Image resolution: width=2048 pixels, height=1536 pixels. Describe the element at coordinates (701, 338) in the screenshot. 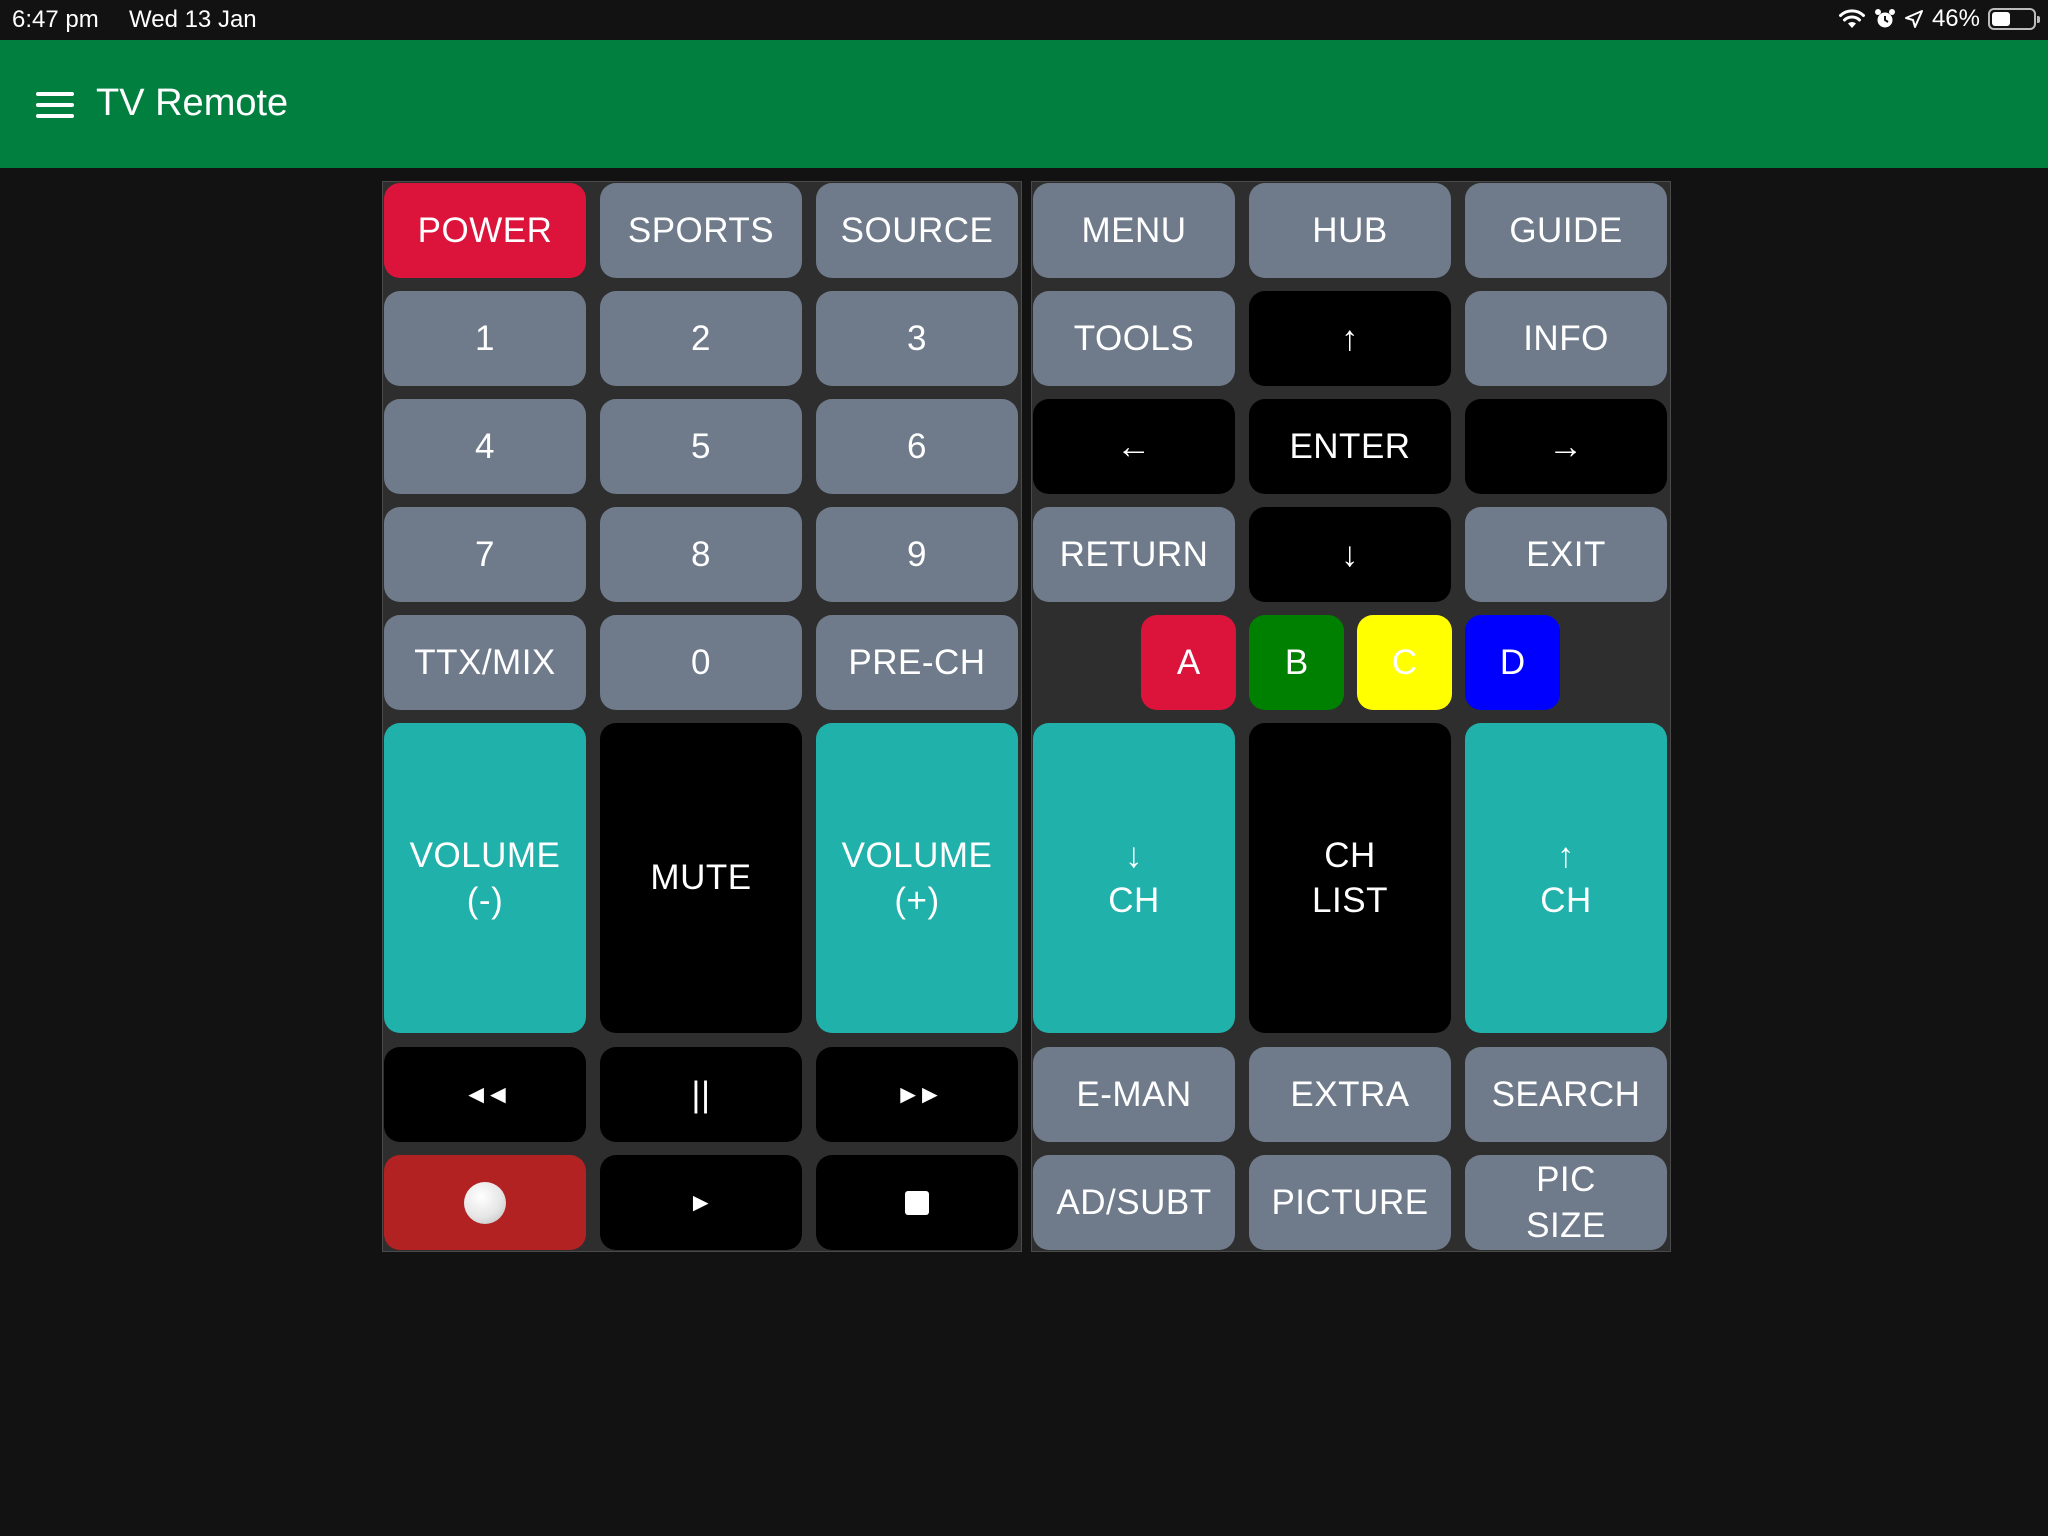

I see `number-2-button: 2` at that location.